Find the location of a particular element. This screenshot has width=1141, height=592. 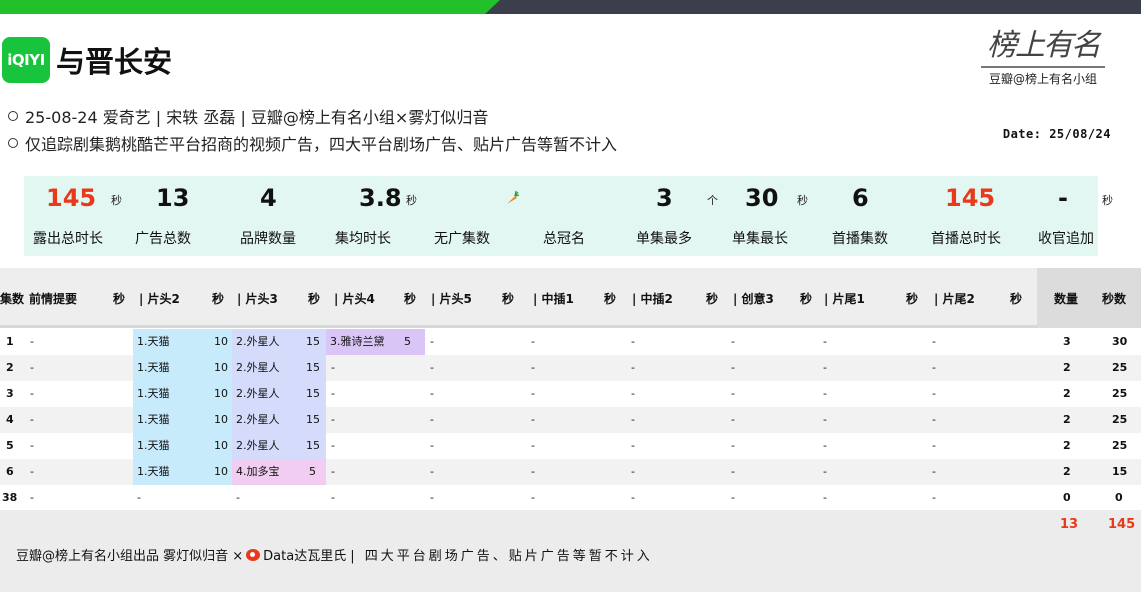

stat-label: 无广集数 is located at coordinates (462, 239).